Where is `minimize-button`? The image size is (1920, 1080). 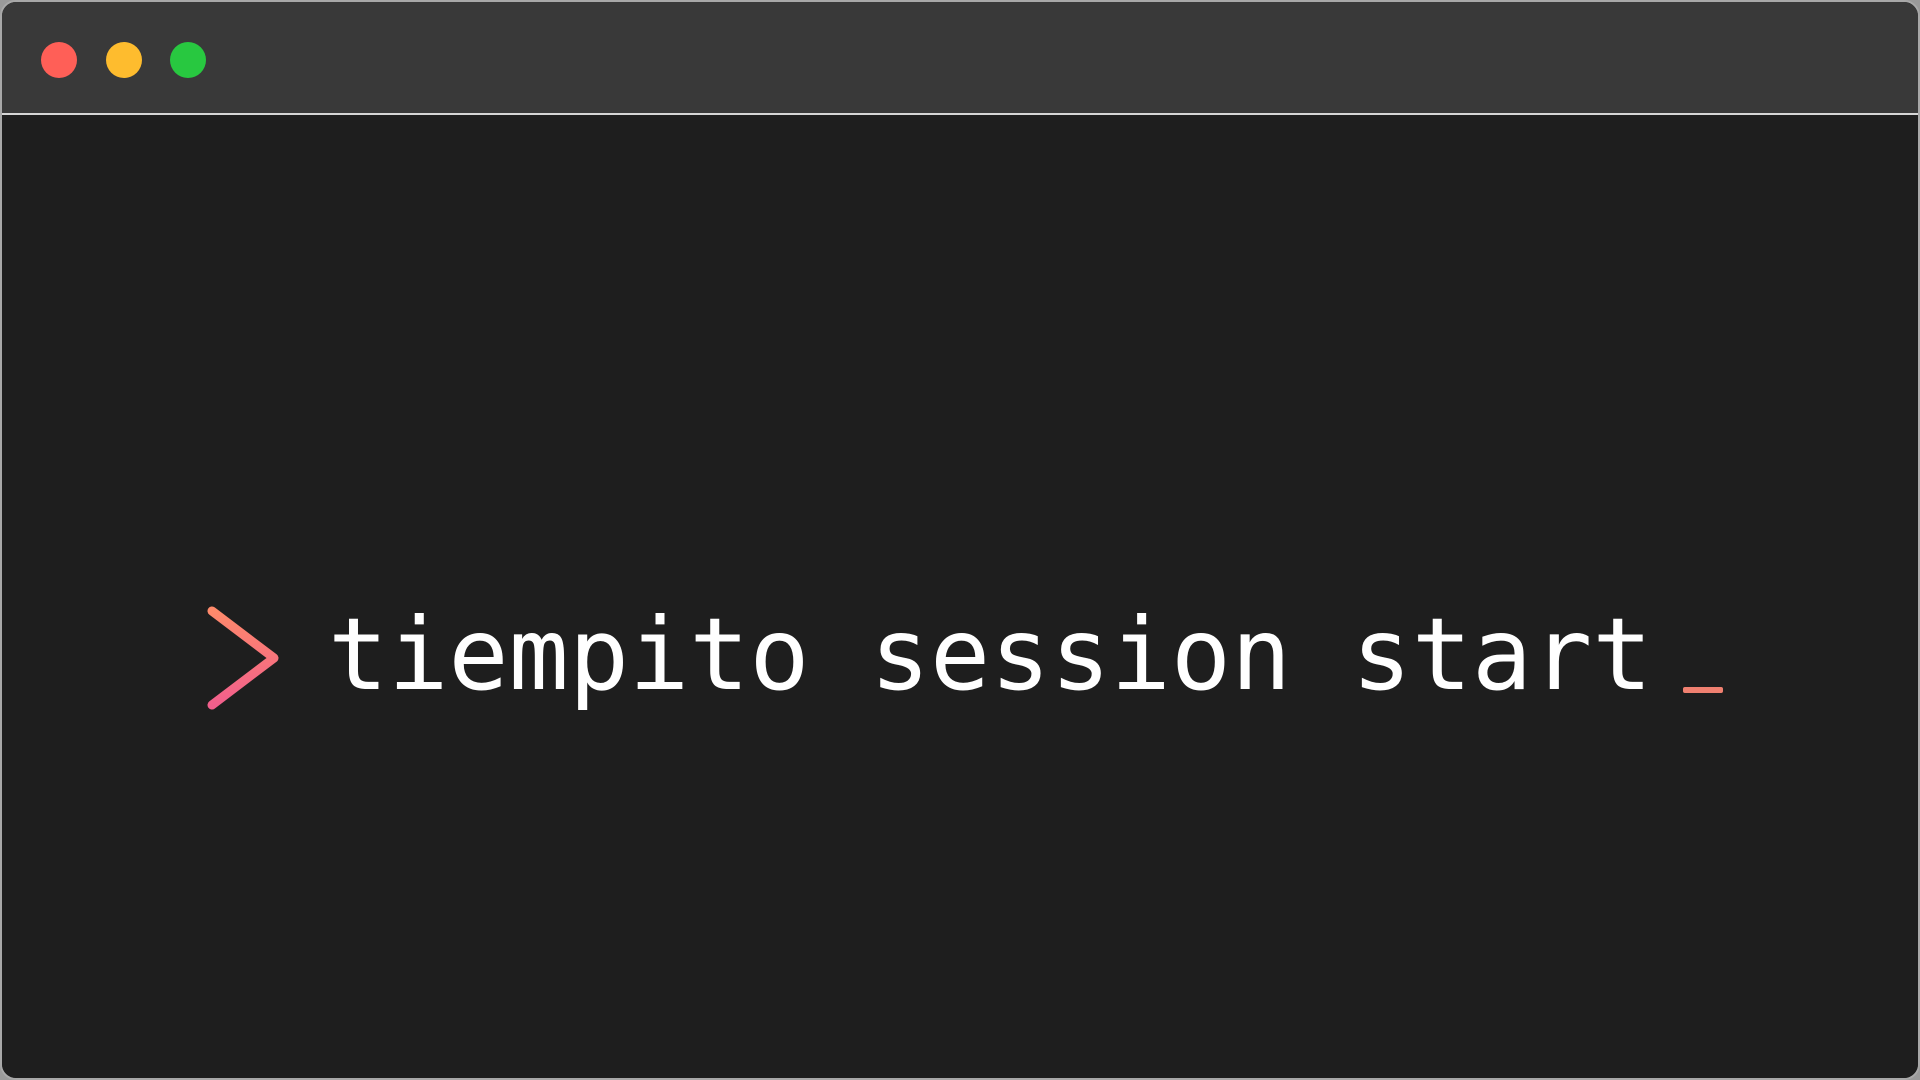 minimize-button is located at coordinates (124, 60).